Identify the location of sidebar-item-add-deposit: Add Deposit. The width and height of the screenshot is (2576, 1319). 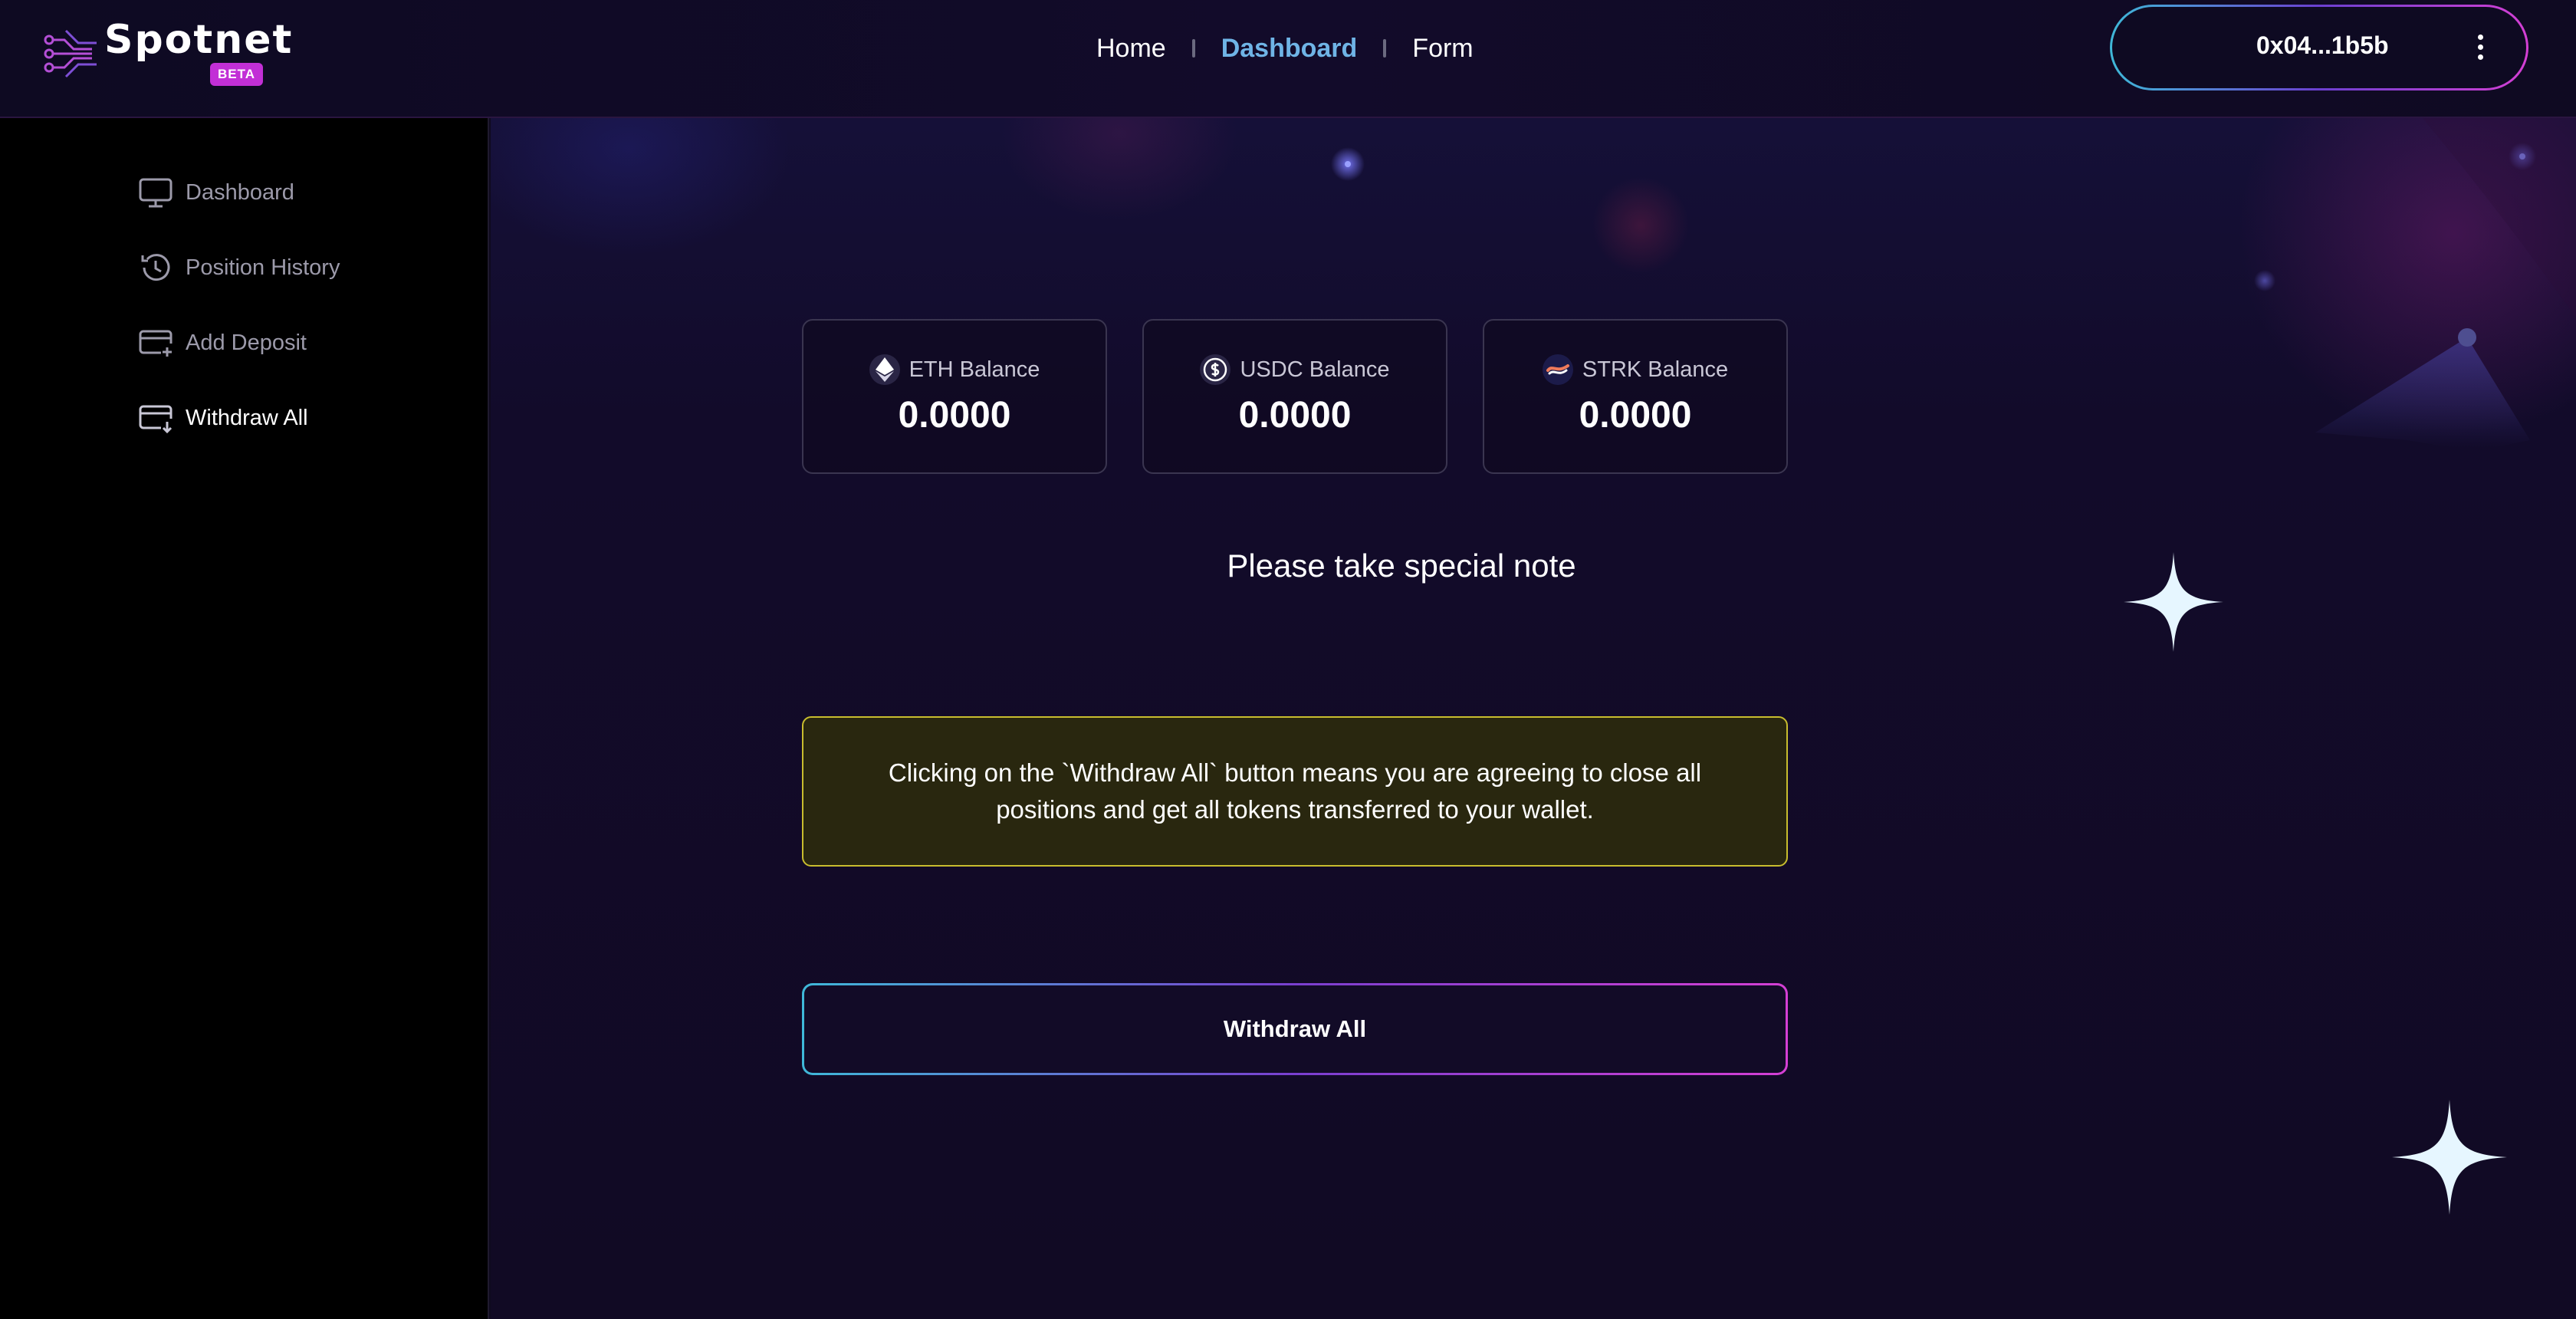
(222, 343).